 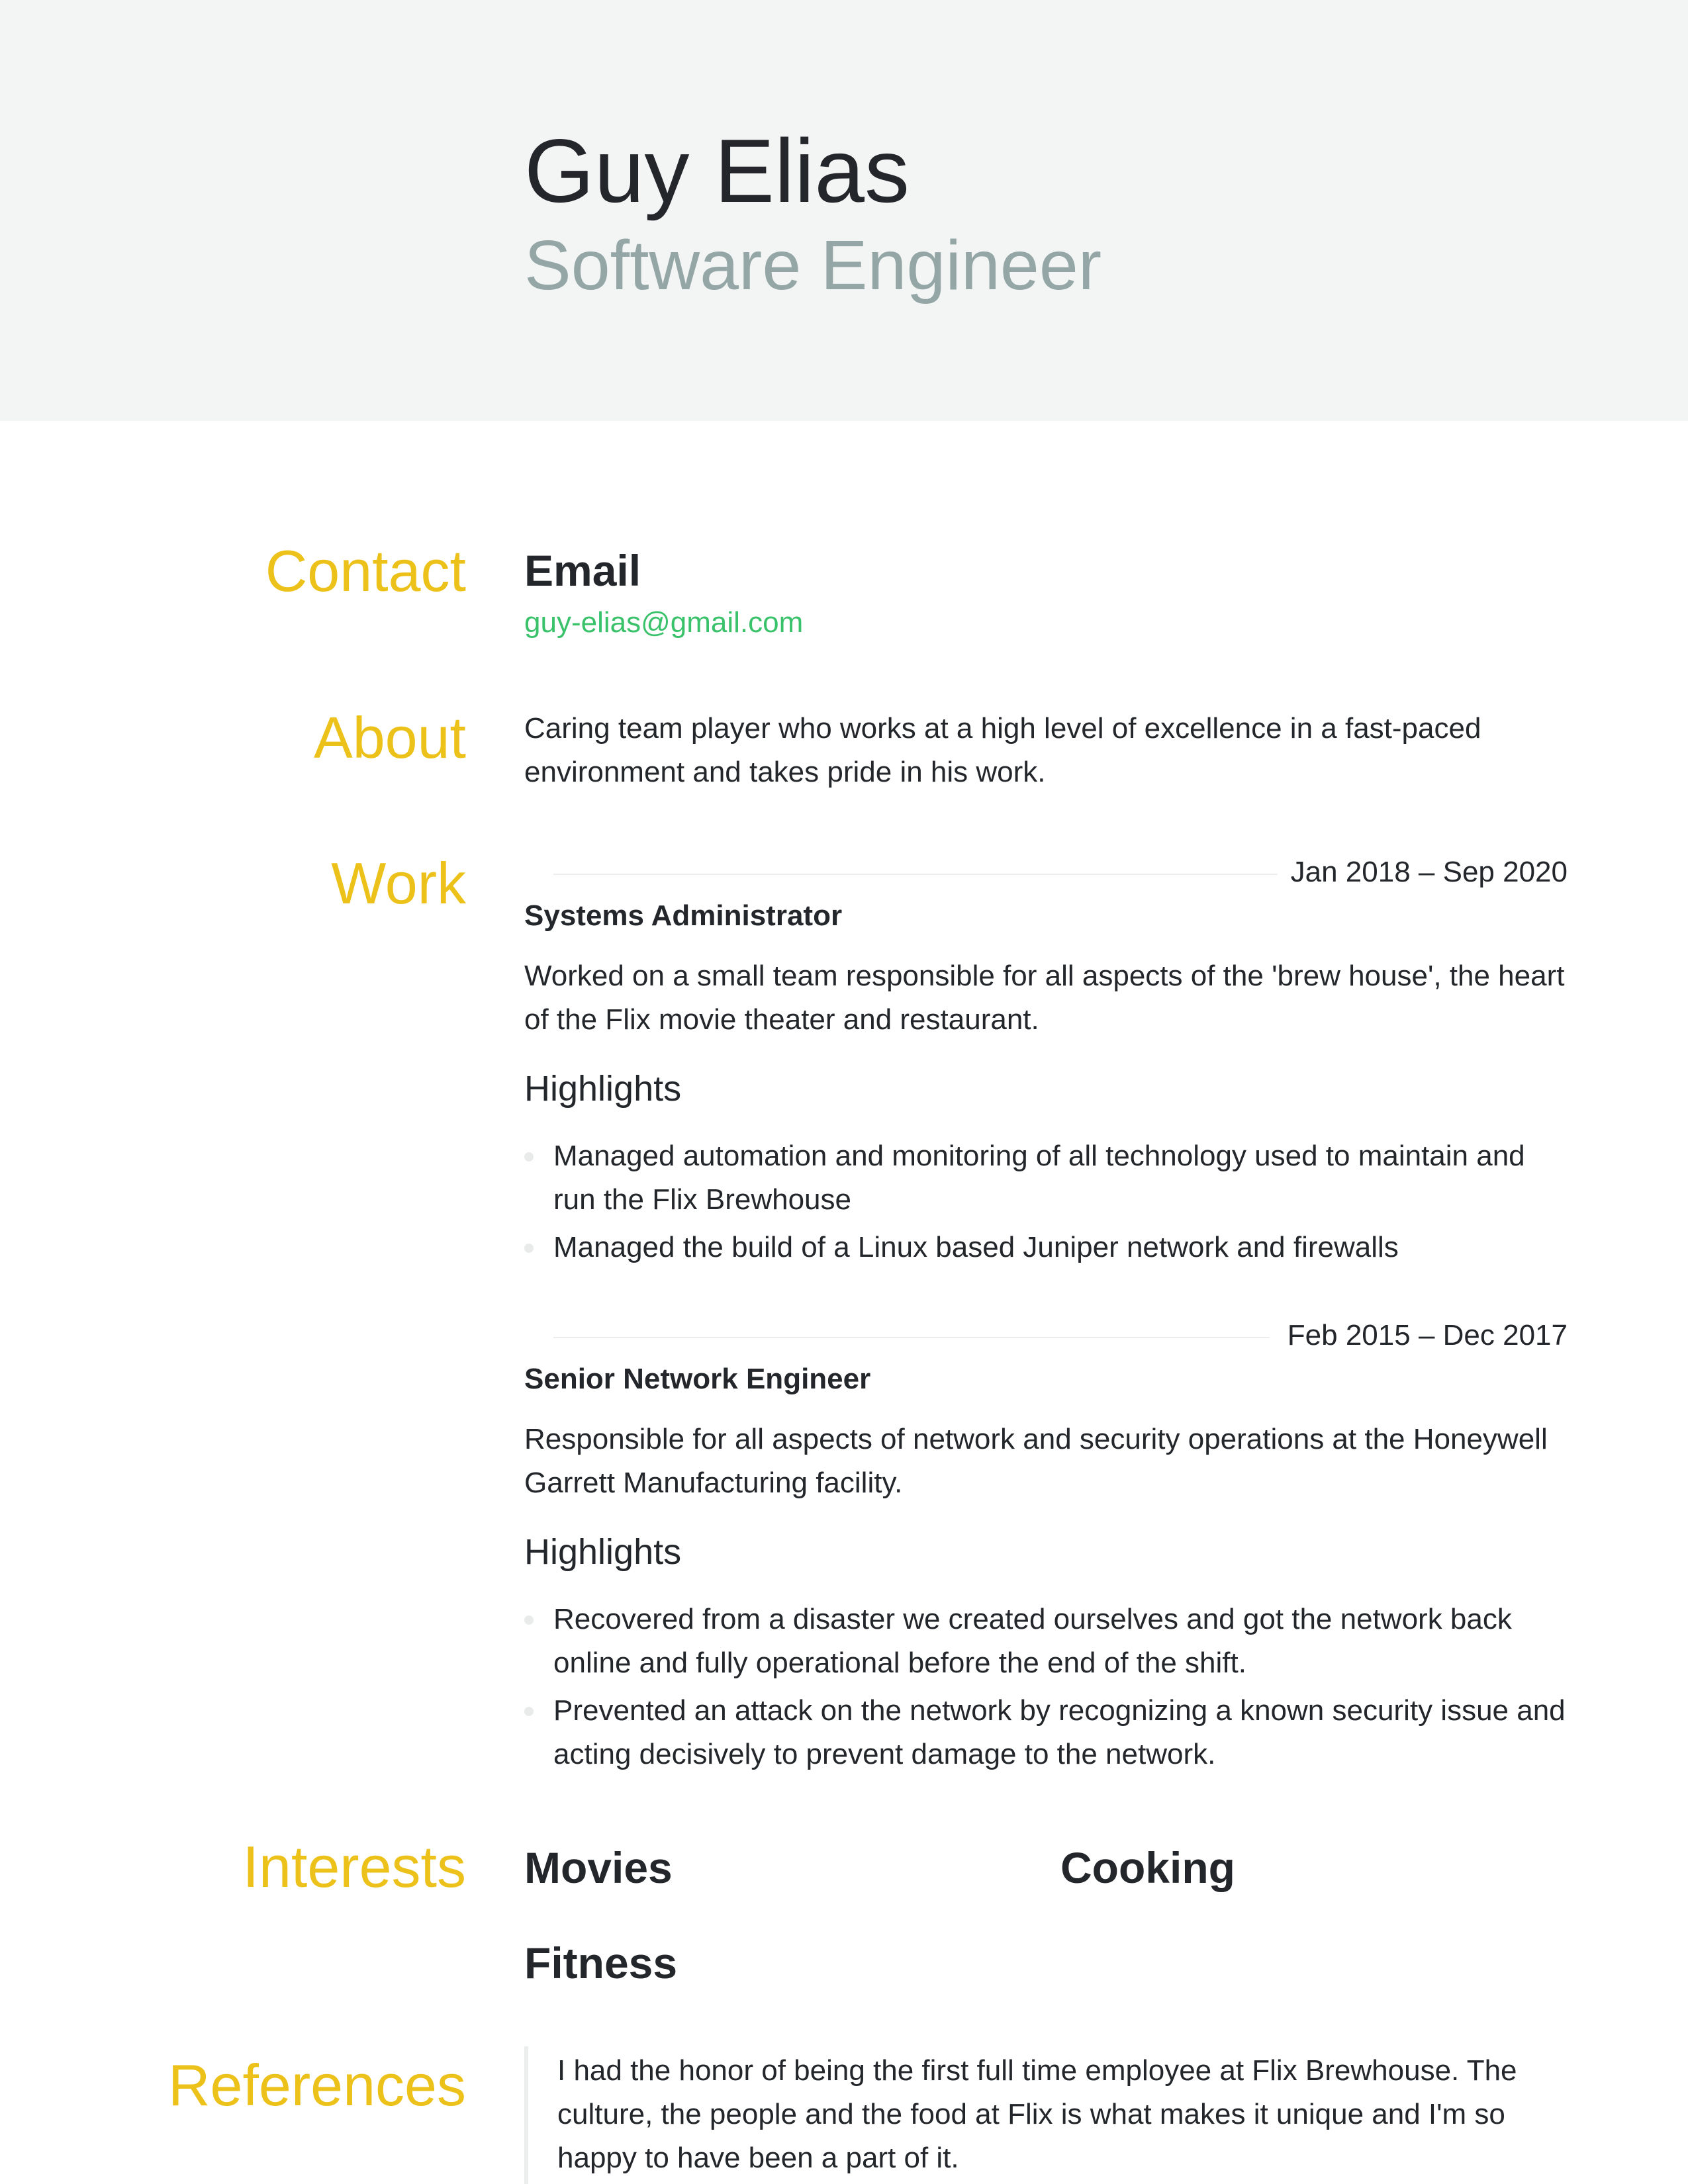 What do you see at coordinates (1060, 1335) in the screenshot?
I see `work-date-row: Feb 2015 – Dec 2017` at bounding box center [1060, 1335].